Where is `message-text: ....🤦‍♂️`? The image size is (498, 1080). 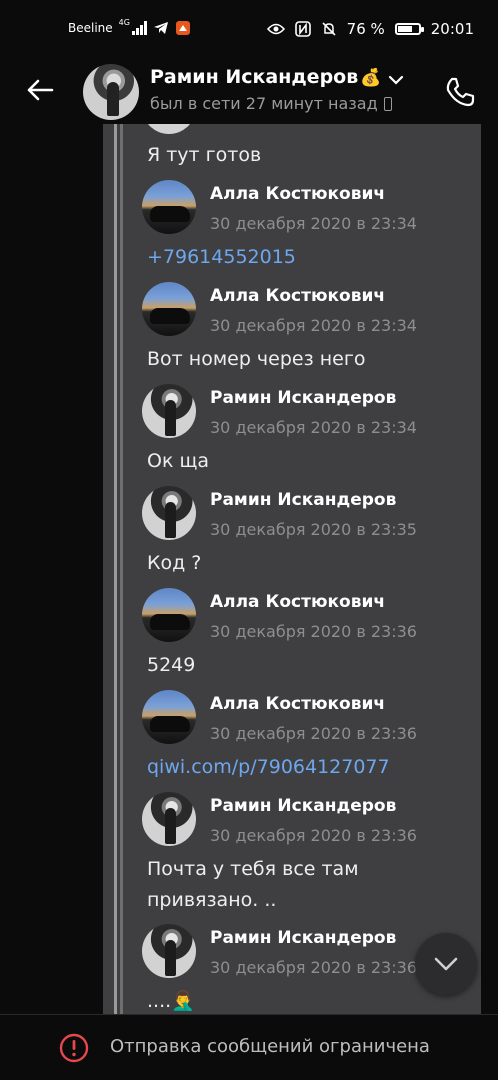
message-text: ....🤦‍♂️ is located at coordinates (171, 1001).